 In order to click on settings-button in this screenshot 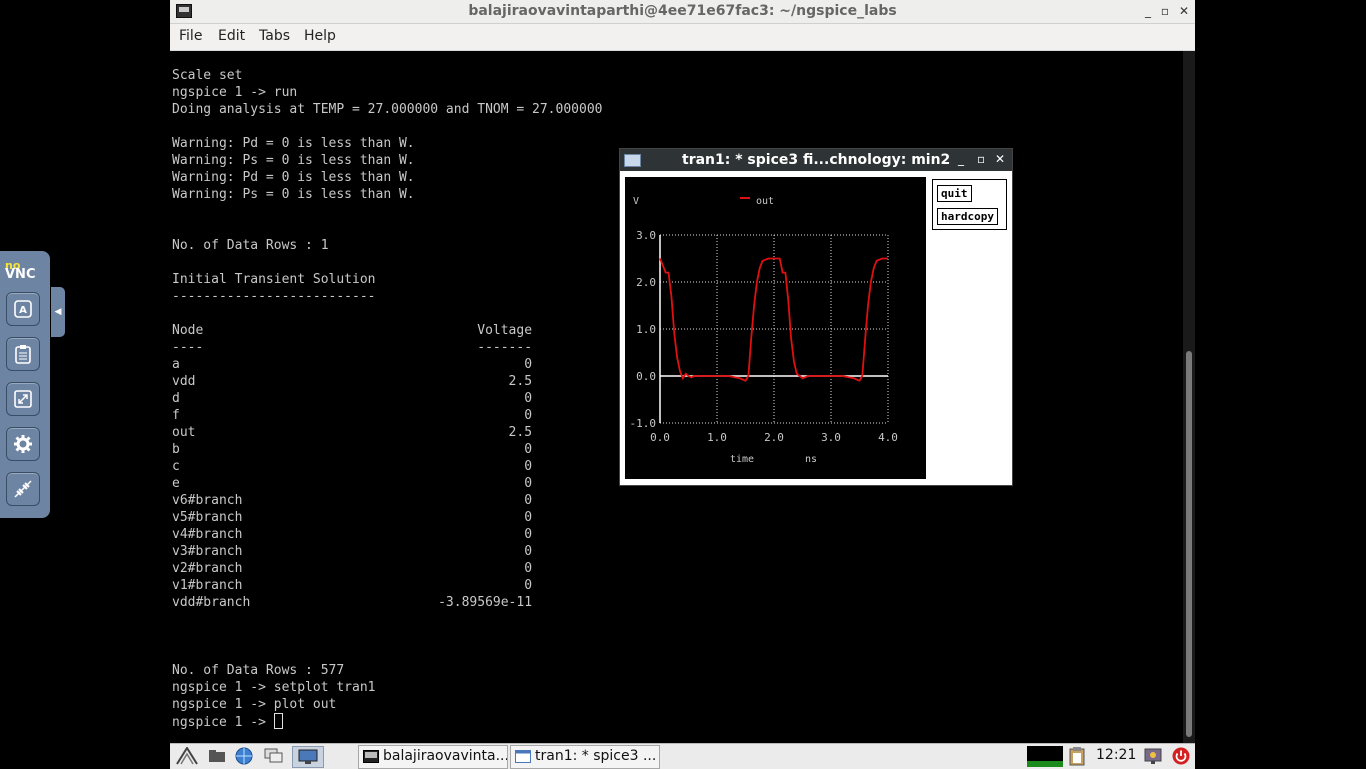, I will do `click(23, 444)`.